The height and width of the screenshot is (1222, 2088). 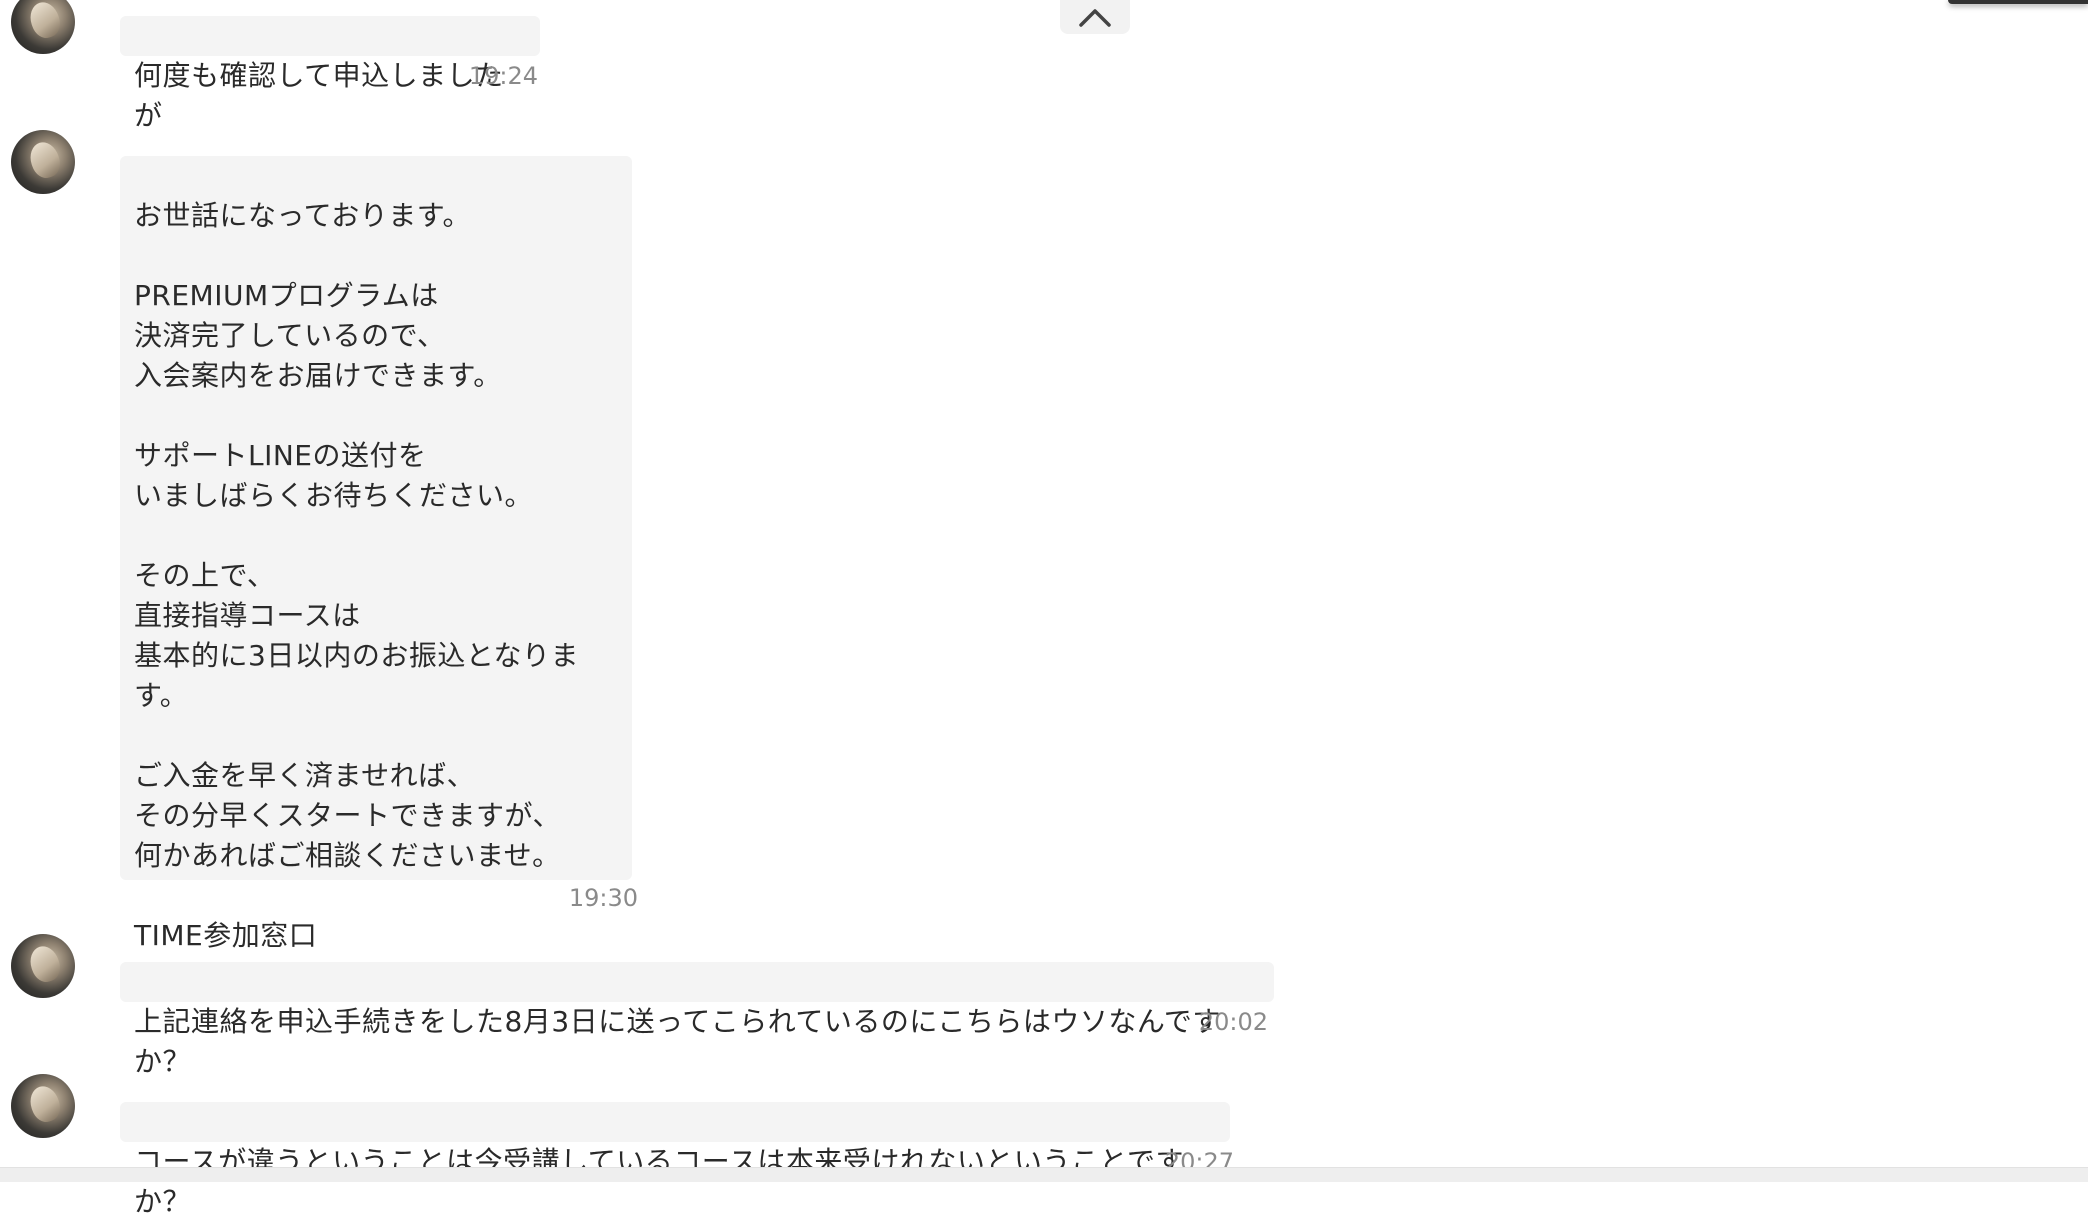 I want to click on message-bubble: コースが違うということは今受講しているコースは本来受けれないということですか？, so click(x=675, y=1160).